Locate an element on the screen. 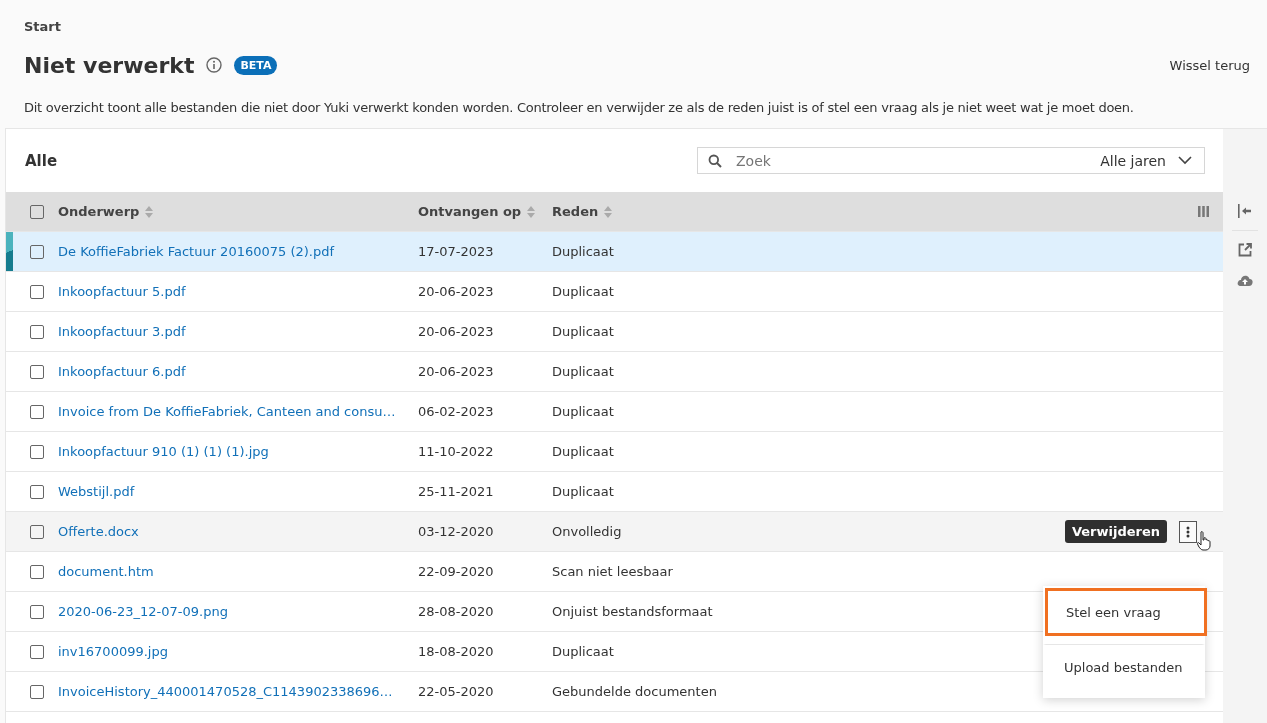  file-link: Webstijl.pdf is located at coordinates (238, 491).